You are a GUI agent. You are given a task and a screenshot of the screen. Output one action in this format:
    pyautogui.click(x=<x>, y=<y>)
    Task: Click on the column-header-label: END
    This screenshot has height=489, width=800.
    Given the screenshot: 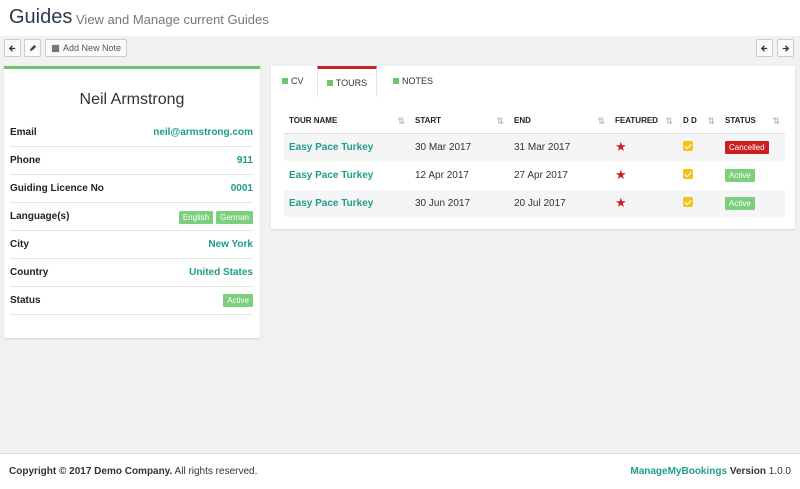 What is the action you would take?
    pyautogui.click(x=522, y=121)
    